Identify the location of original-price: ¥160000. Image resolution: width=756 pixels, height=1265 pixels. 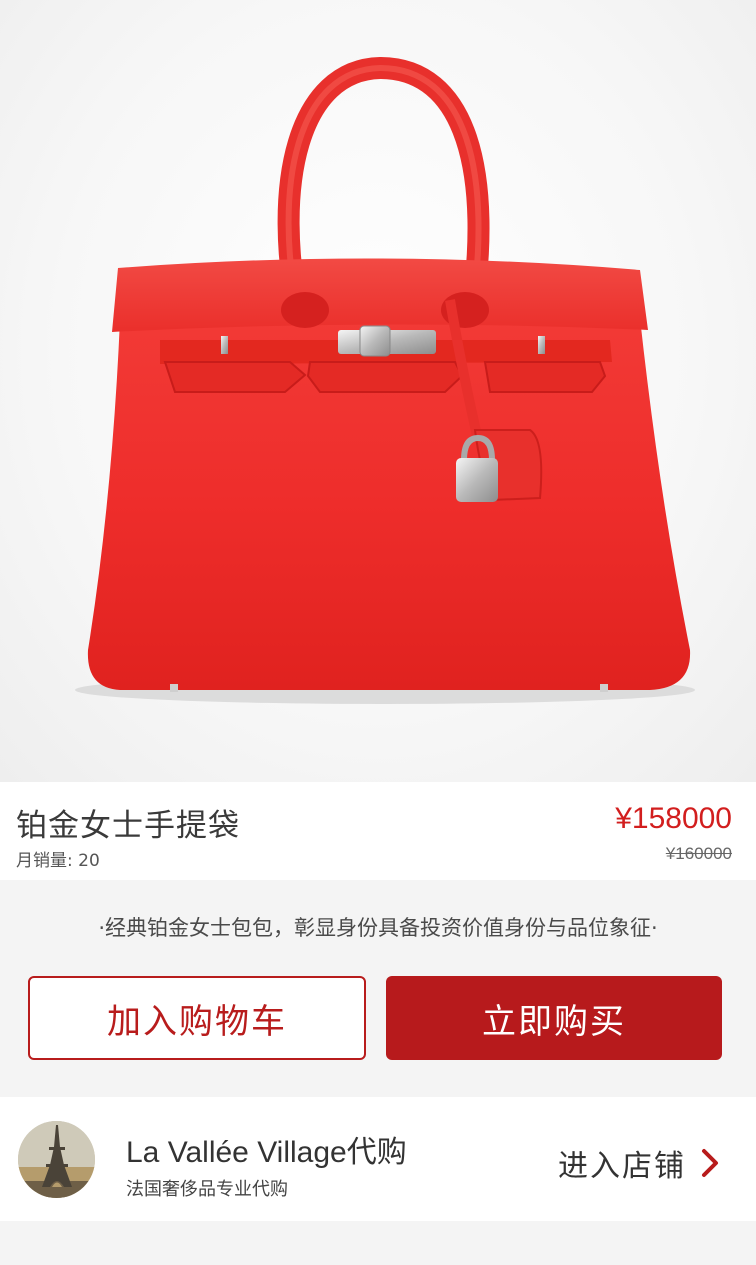
(698, 853).